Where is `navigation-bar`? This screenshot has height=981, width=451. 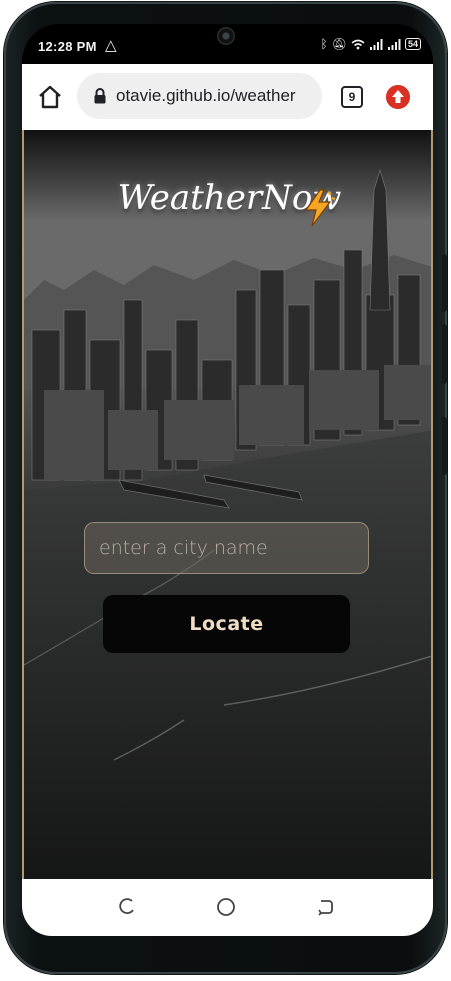
navigation-bar is located at coordinates (227, 907).